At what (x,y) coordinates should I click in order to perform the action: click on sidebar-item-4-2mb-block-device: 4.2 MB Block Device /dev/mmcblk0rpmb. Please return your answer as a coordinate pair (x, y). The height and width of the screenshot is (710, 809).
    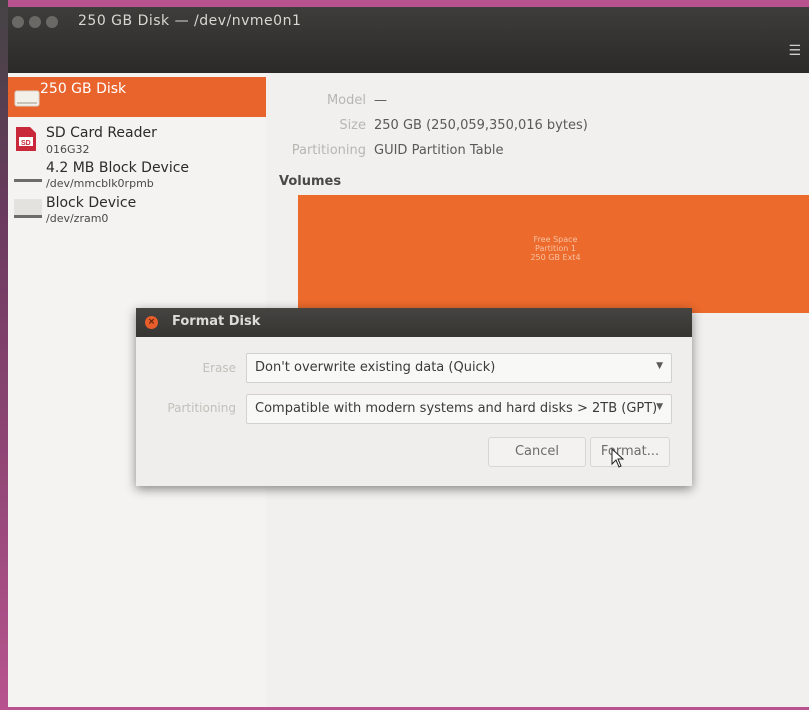
    Looking at the image, I should click on (137, 175).